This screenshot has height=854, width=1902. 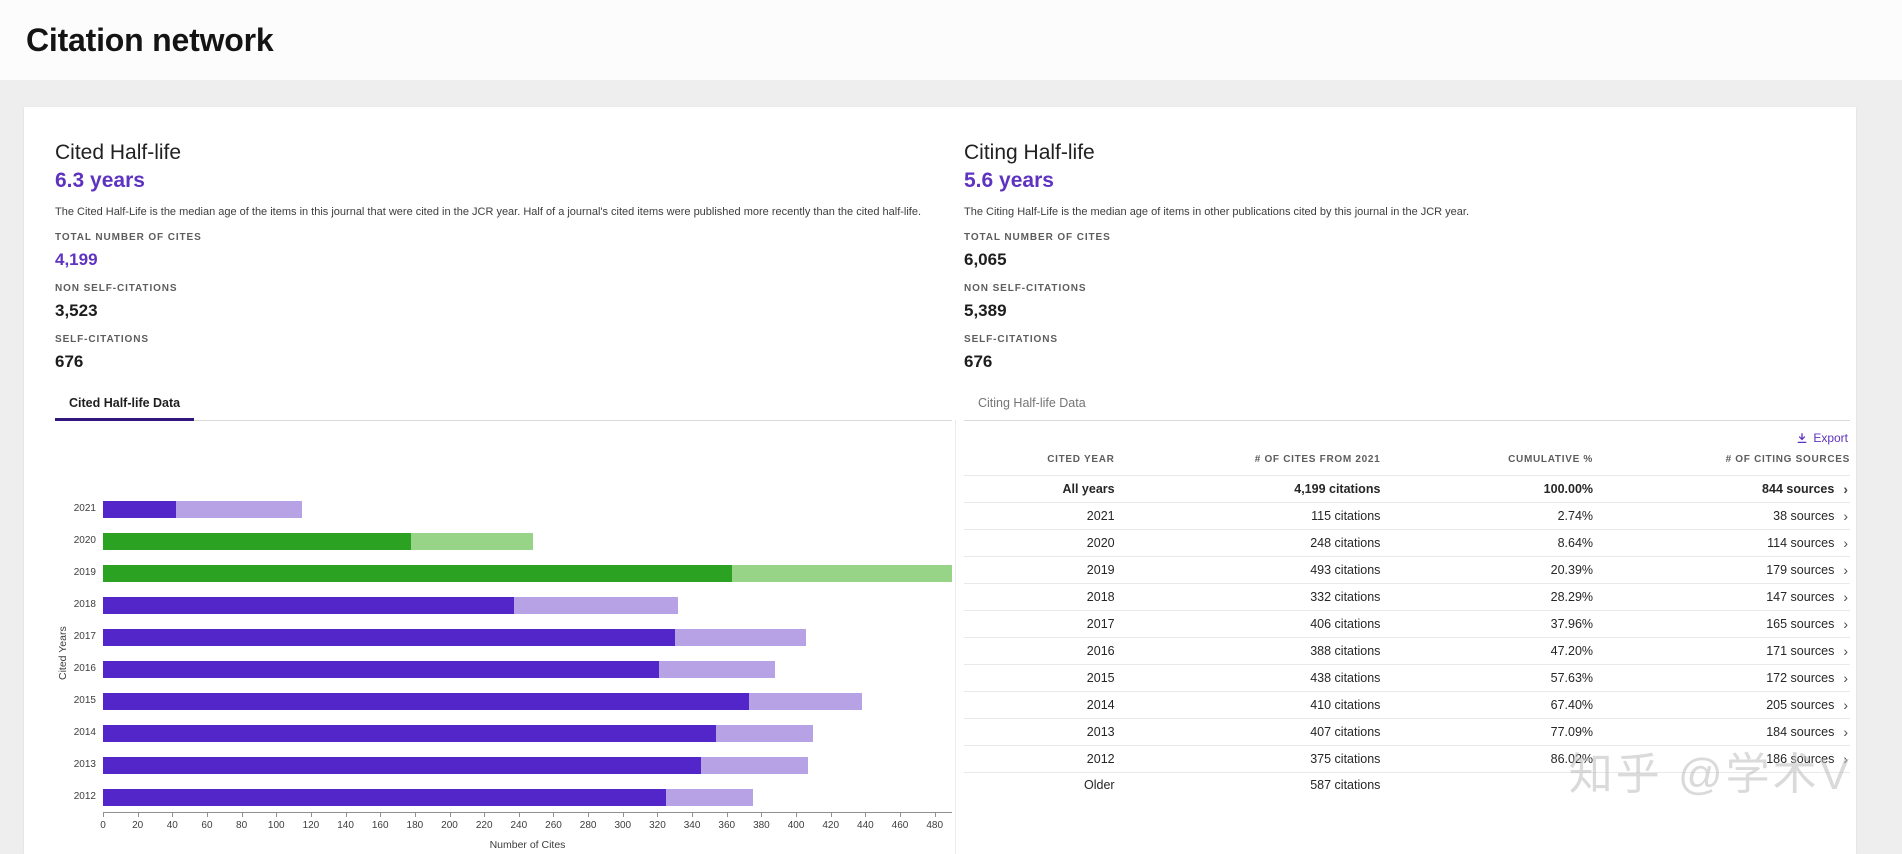 I want to click on cell-sources: 179 sources ›, so click(x=1721, y=570).